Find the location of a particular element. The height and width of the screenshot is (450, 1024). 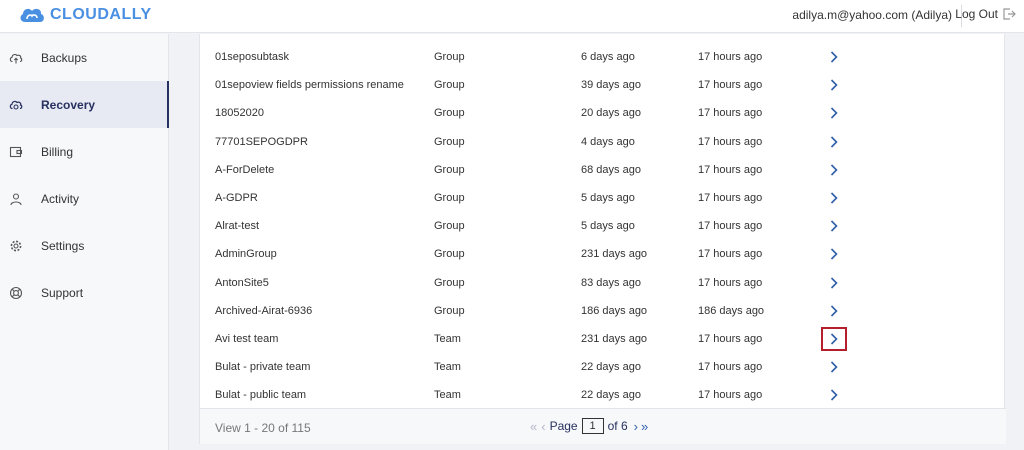

table-row: A-ForDelete Group 68 days ago 17 hours ago is located at coordinates (603, 170).